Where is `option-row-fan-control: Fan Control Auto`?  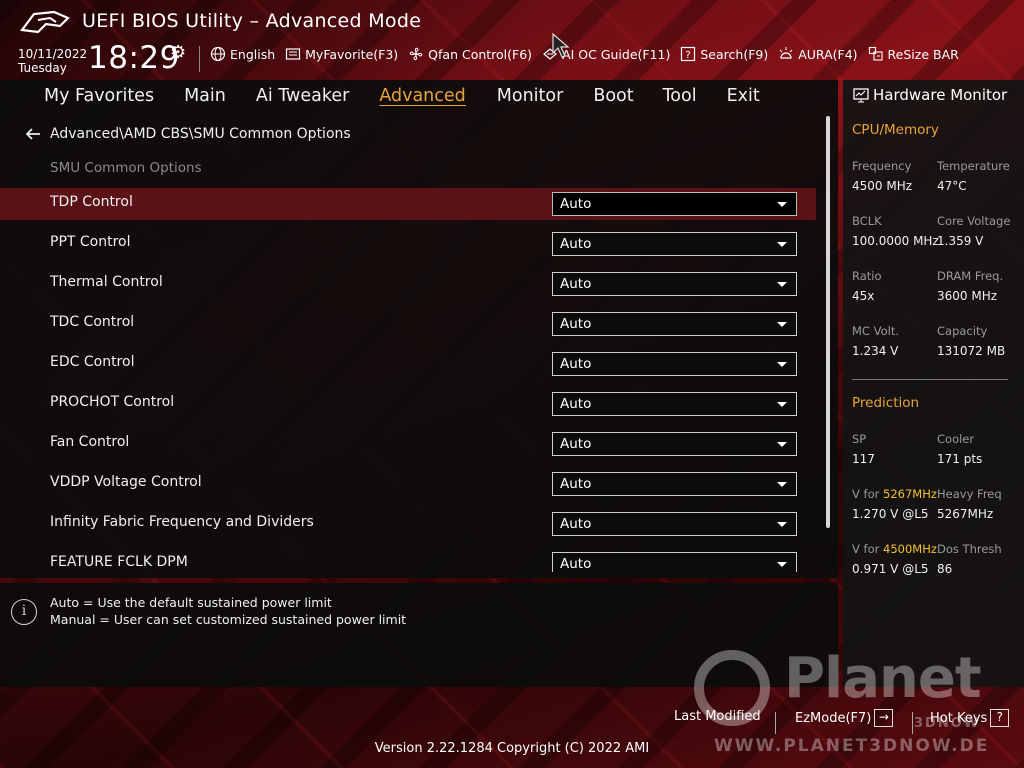 option-row-fan-control: Fan Control Auto is located at coordinates (408, 444).